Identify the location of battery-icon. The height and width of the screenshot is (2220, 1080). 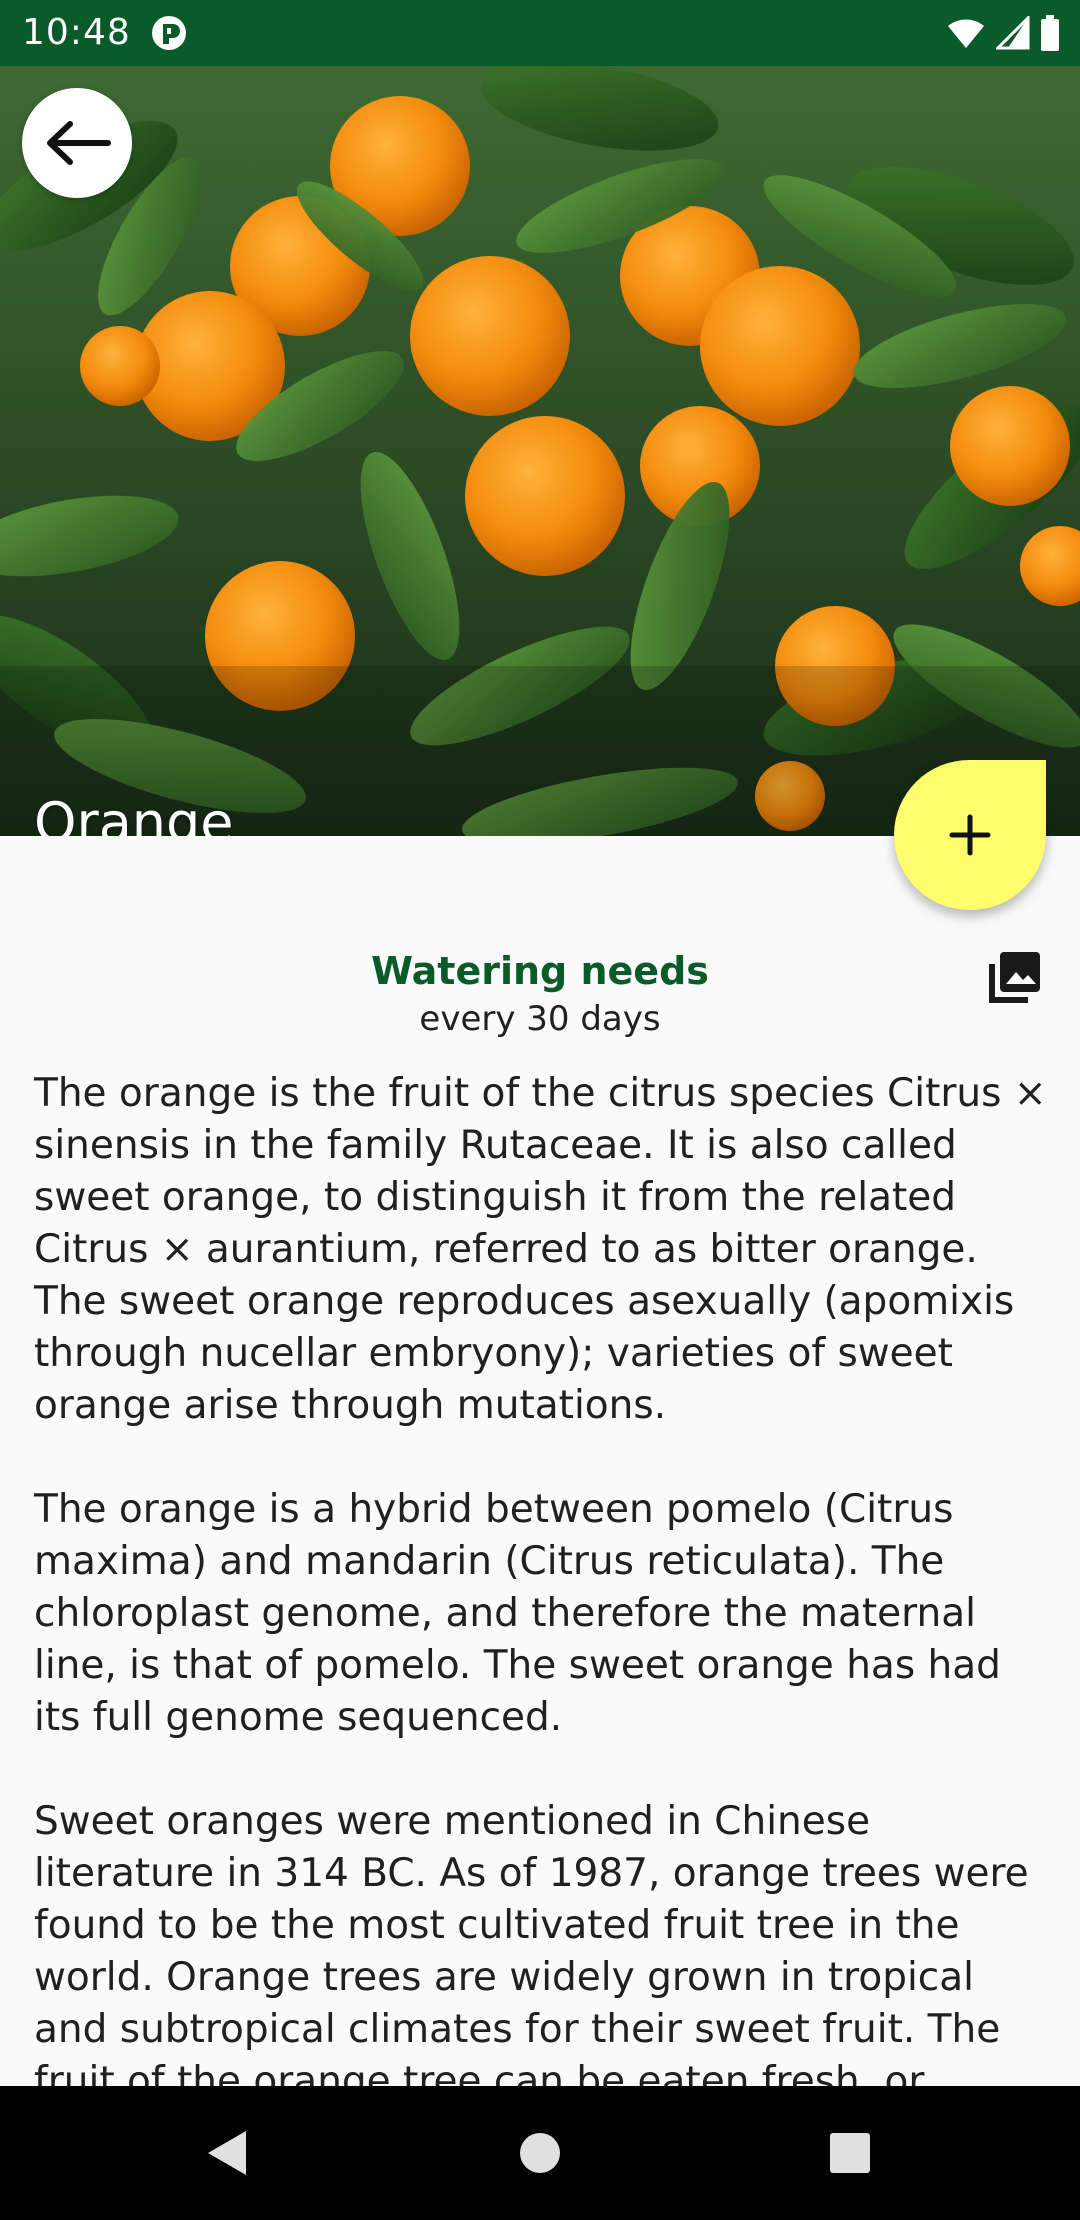
(1050, 33).